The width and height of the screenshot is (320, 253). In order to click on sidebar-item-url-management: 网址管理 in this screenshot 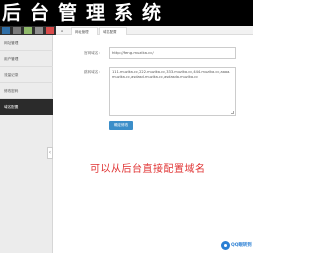, I will do `click(26, 43)`.